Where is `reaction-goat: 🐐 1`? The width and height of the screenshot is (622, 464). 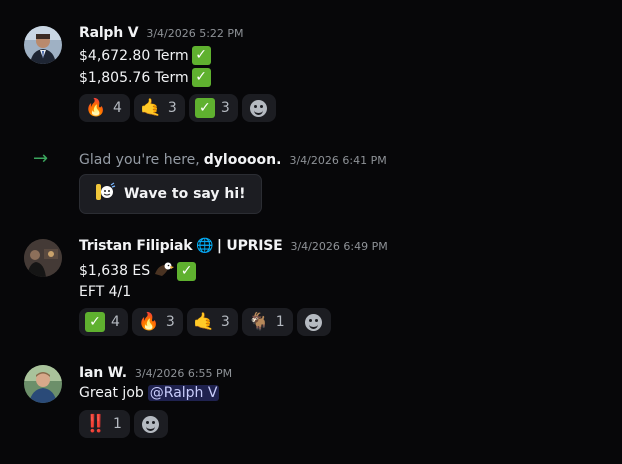 reaction-goat: 🐐 1 is located at coordinates (267, 322).